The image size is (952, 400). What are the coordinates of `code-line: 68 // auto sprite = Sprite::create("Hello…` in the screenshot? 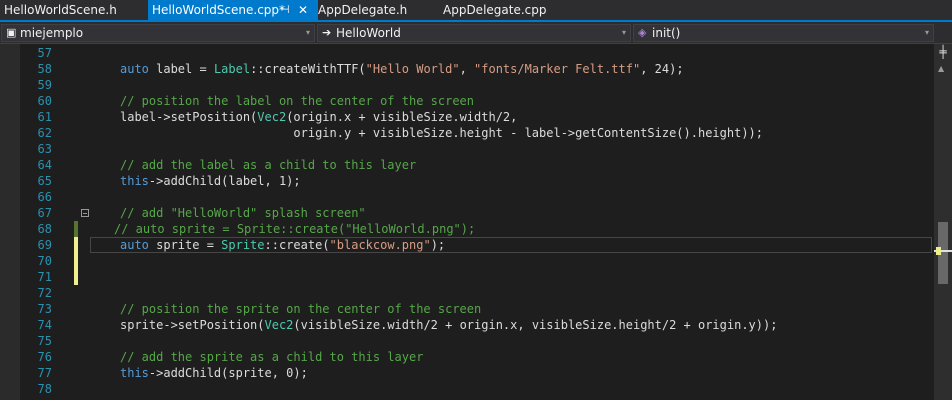 It's located at (465, 229).